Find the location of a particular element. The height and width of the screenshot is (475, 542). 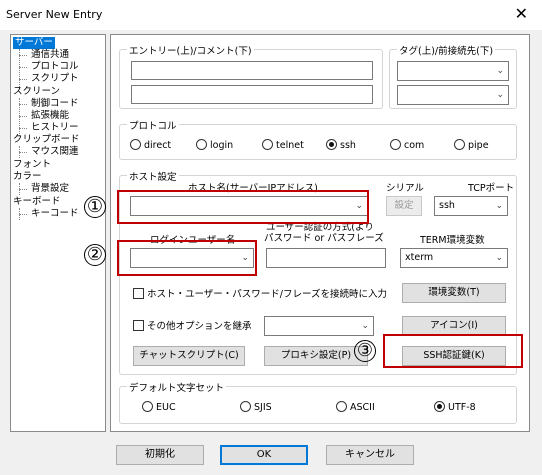

ok-button: OK is located at coordinates (264, 455).